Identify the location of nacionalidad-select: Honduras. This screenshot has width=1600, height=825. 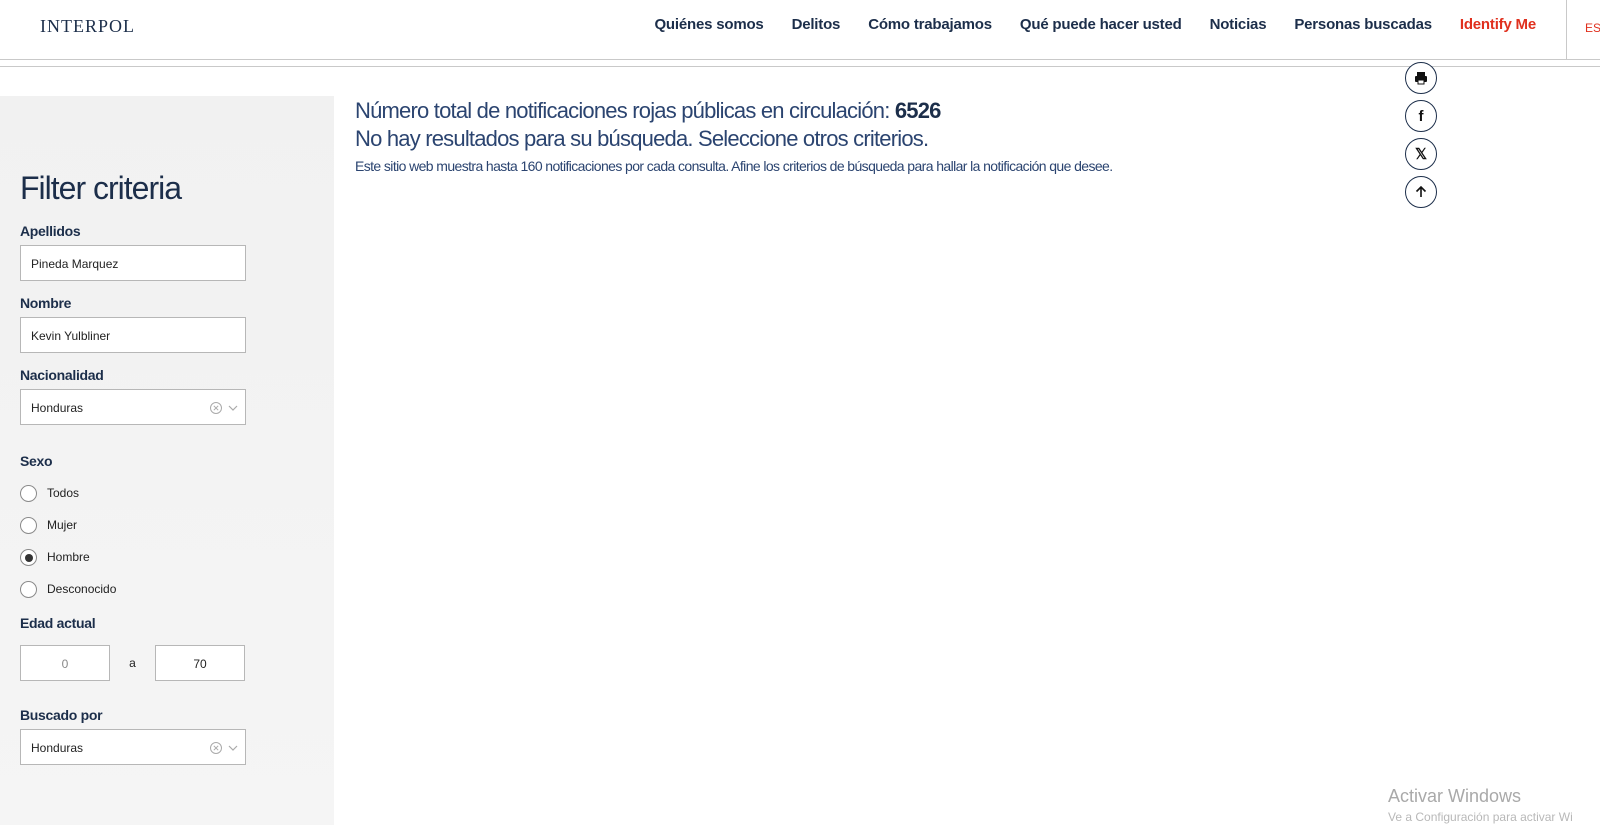
(133, 407).